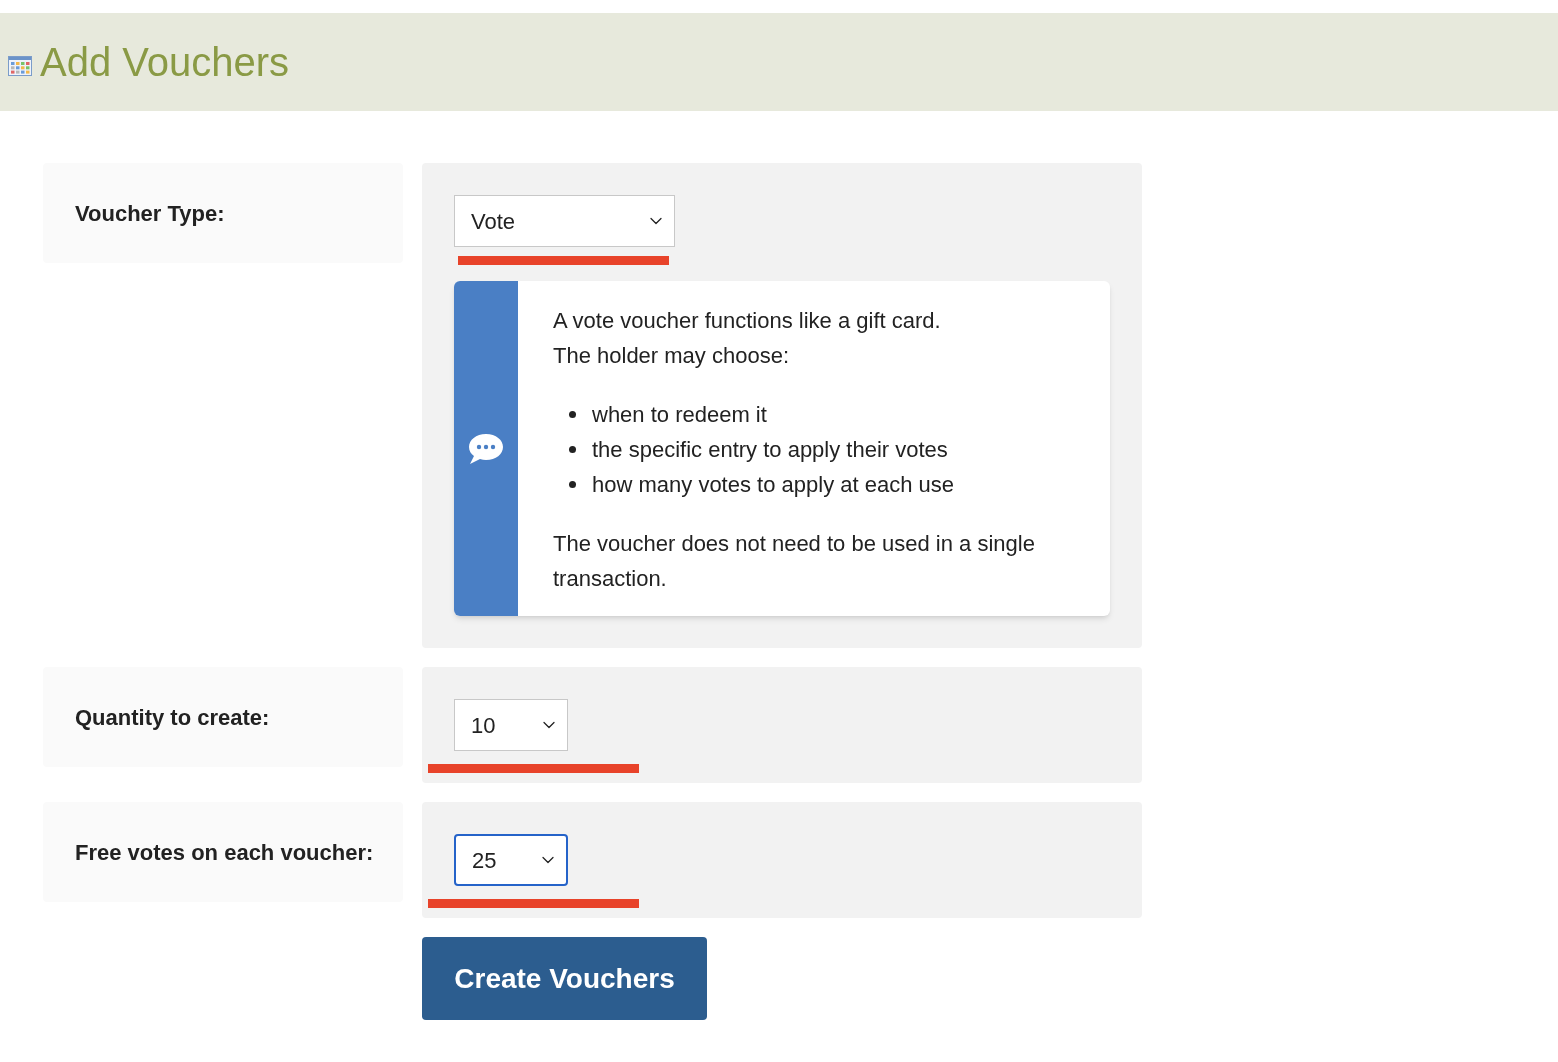 This screenshot has height=1062, width=1558. I want to click on field-label: Free votes on each voucher:, so click(224, 852).